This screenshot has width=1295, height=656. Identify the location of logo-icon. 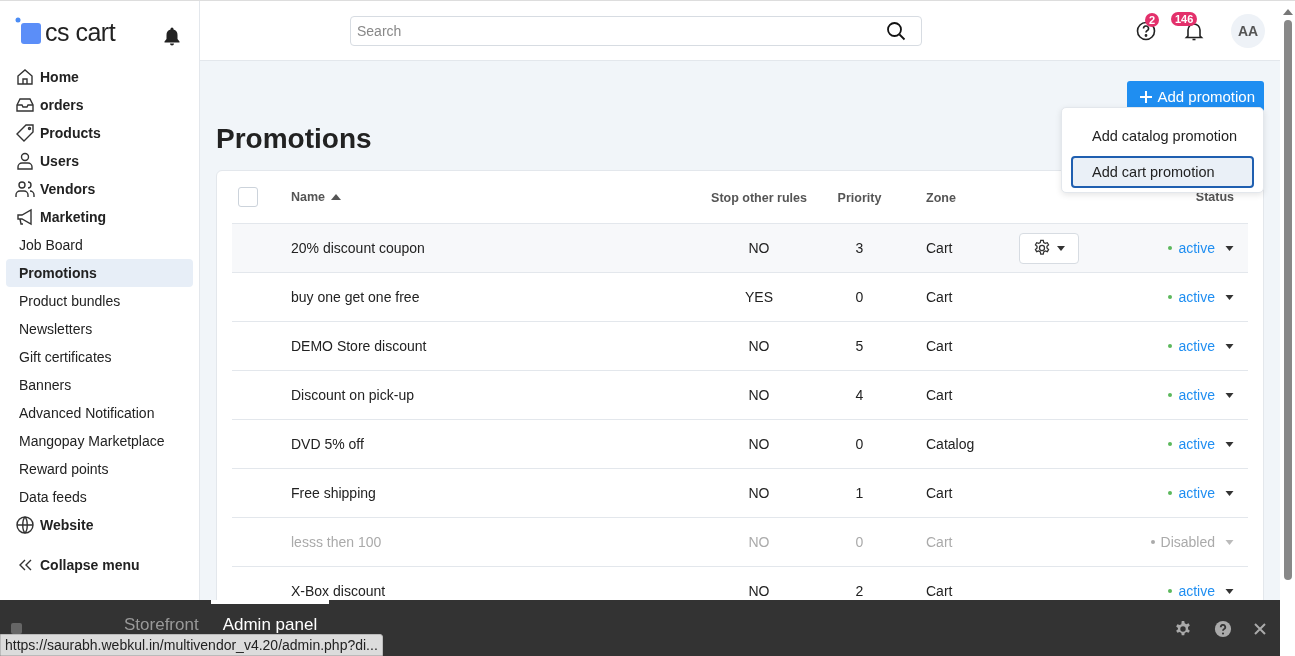
(28, 31).